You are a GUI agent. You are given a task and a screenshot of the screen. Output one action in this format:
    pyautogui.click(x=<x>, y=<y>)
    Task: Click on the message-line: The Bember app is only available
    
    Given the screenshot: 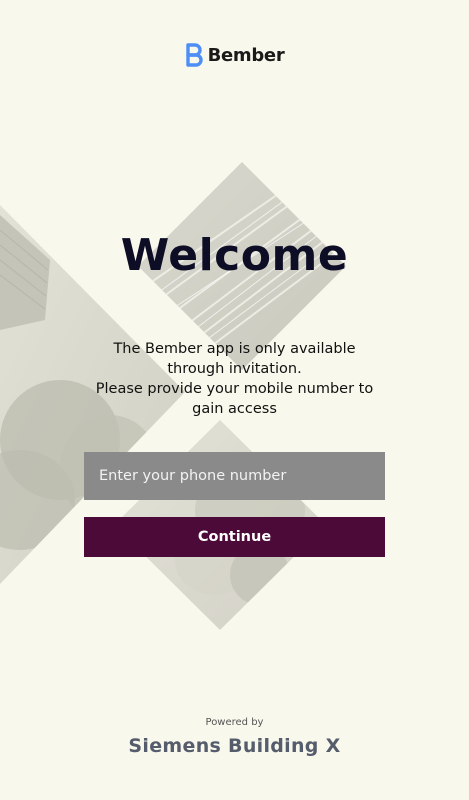 What is the action you would take?
    pyautogui.click(x=234, y=349)
    